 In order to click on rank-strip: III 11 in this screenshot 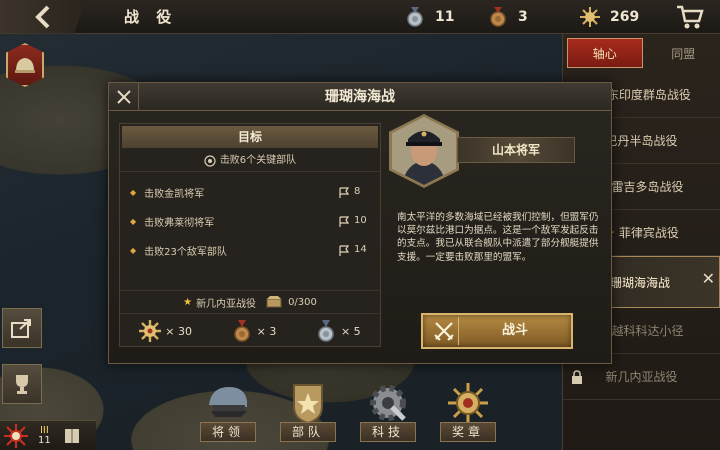, I will do `click(48, 435)`.